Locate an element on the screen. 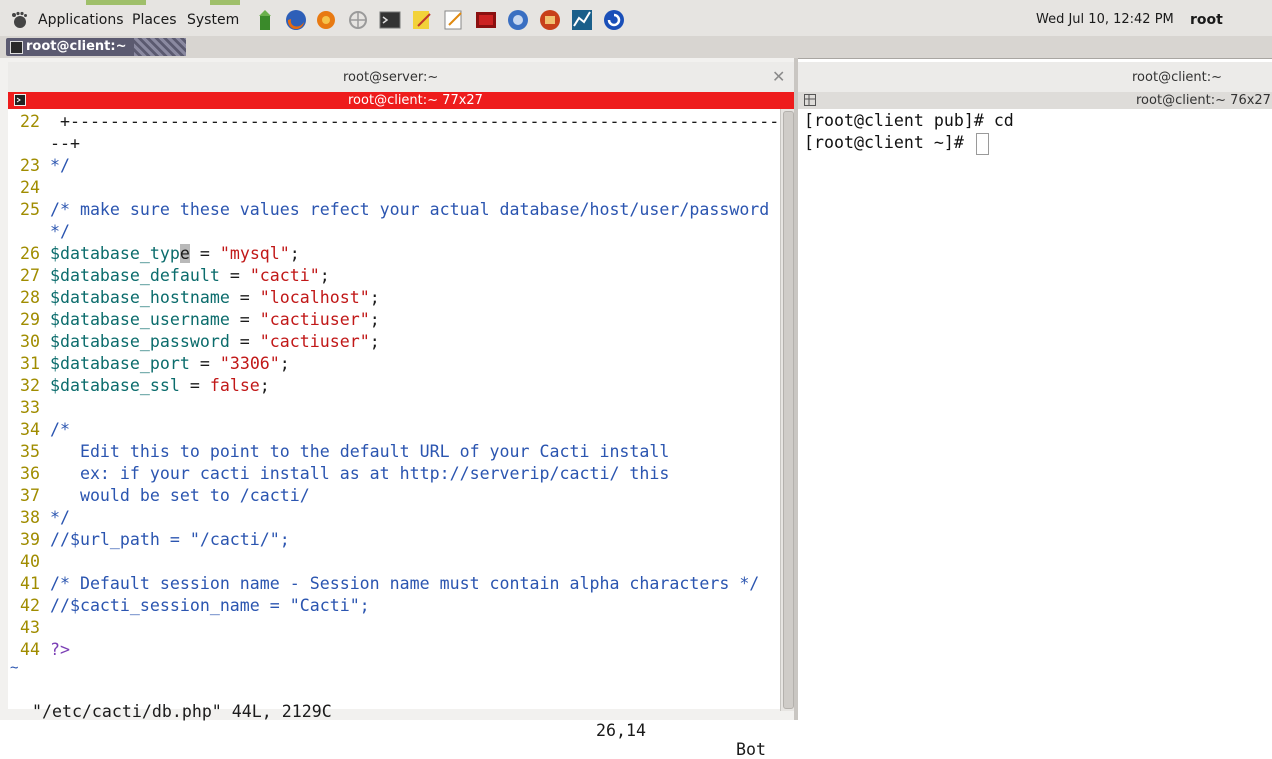 This screenshot has height=759, width=1272. status-scroll: Bot is located at coordinates (751, 749).